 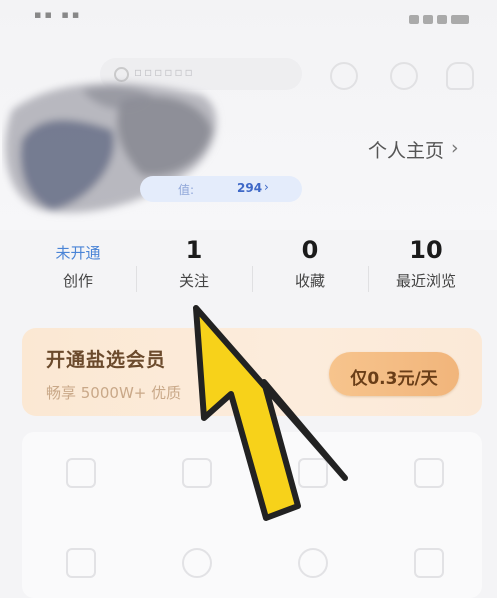 I want to click on stat-creation-value: 未开通, so click(x=78, y=252).